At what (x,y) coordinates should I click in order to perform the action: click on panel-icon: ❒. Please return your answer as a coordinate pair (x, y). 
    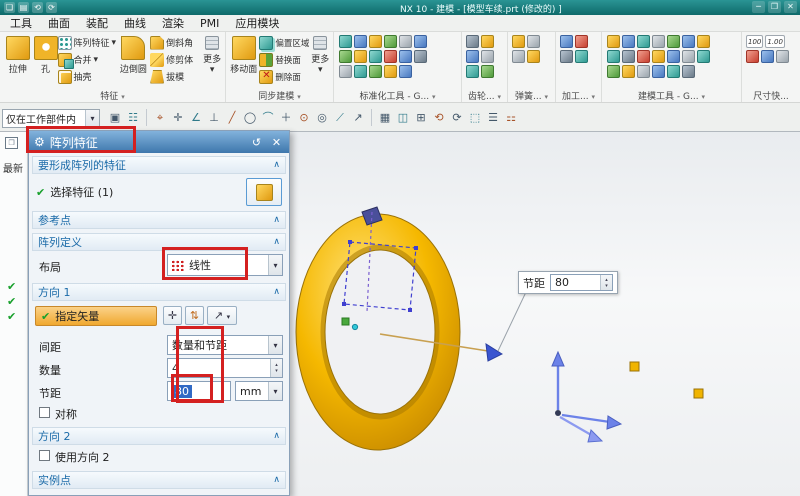
    Looking at the image, I should click on (11, 143).